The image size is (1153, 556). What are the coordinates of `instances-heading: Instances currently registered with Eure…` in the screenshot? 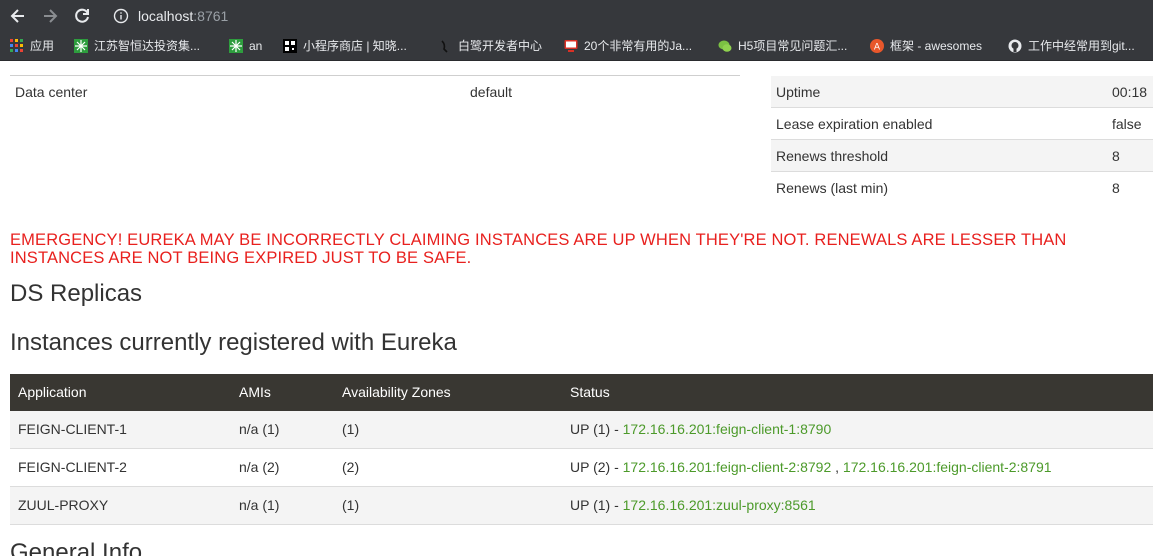 It's located at (233, 342).